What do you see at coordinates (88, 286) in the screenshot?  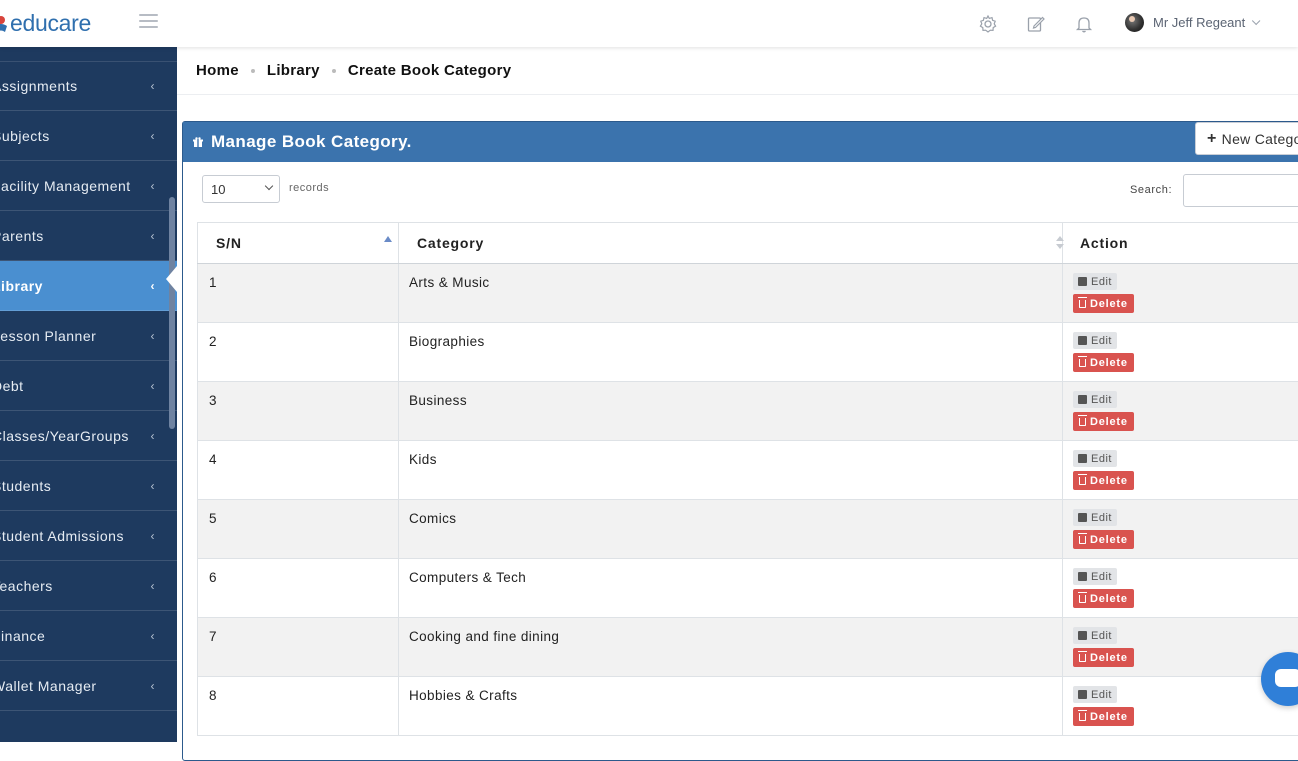 I see `sidebar-item-library: Library‹` at bounding box center [88, 286].